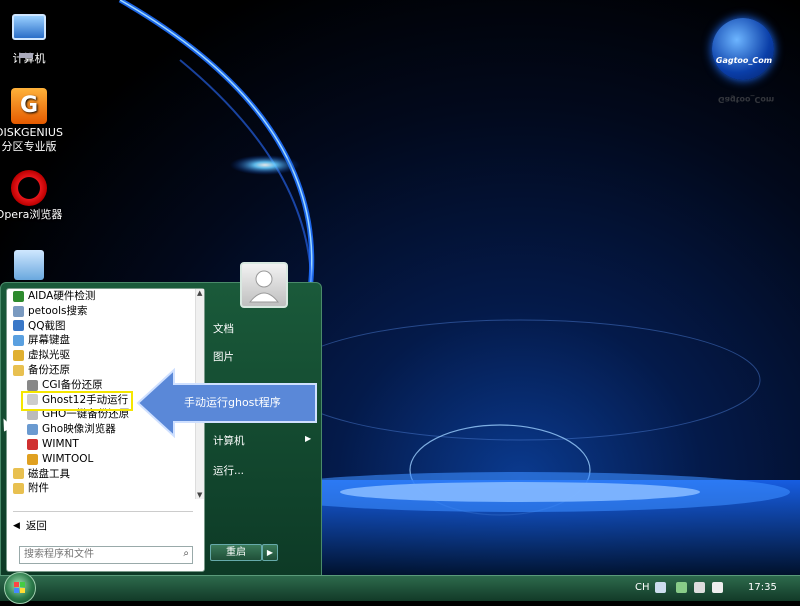  I want to click on program-label: WIMNT, so click(60, 443).